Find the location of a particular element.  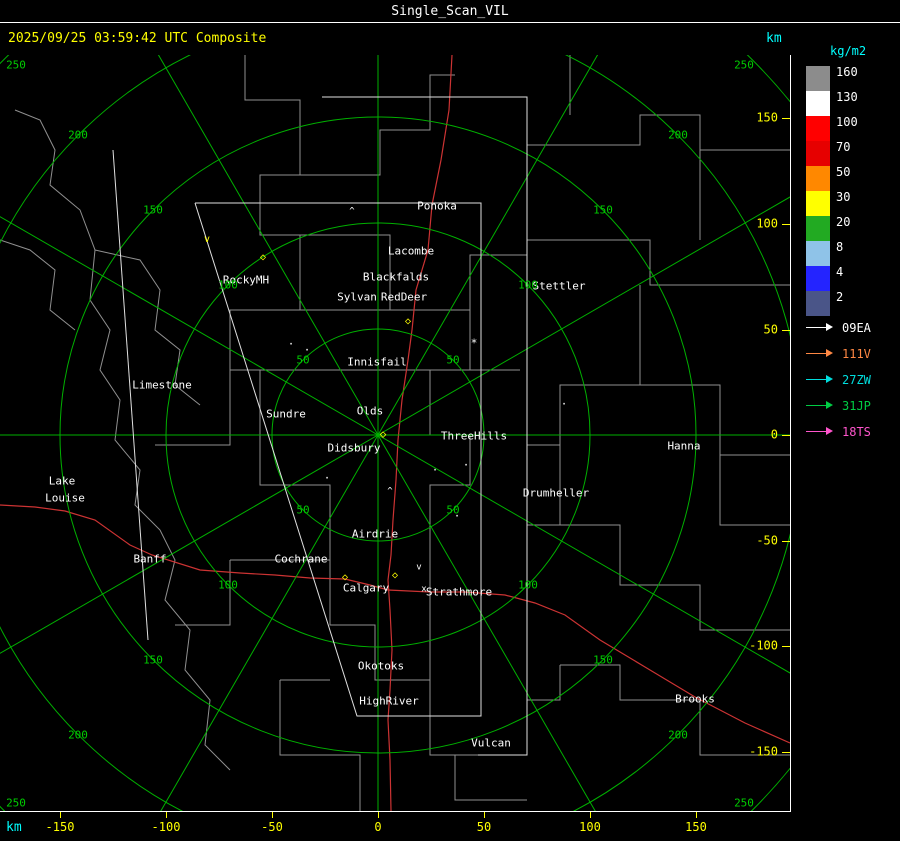

city-label-brooks: Brooks is located at coordinates (695, 699).